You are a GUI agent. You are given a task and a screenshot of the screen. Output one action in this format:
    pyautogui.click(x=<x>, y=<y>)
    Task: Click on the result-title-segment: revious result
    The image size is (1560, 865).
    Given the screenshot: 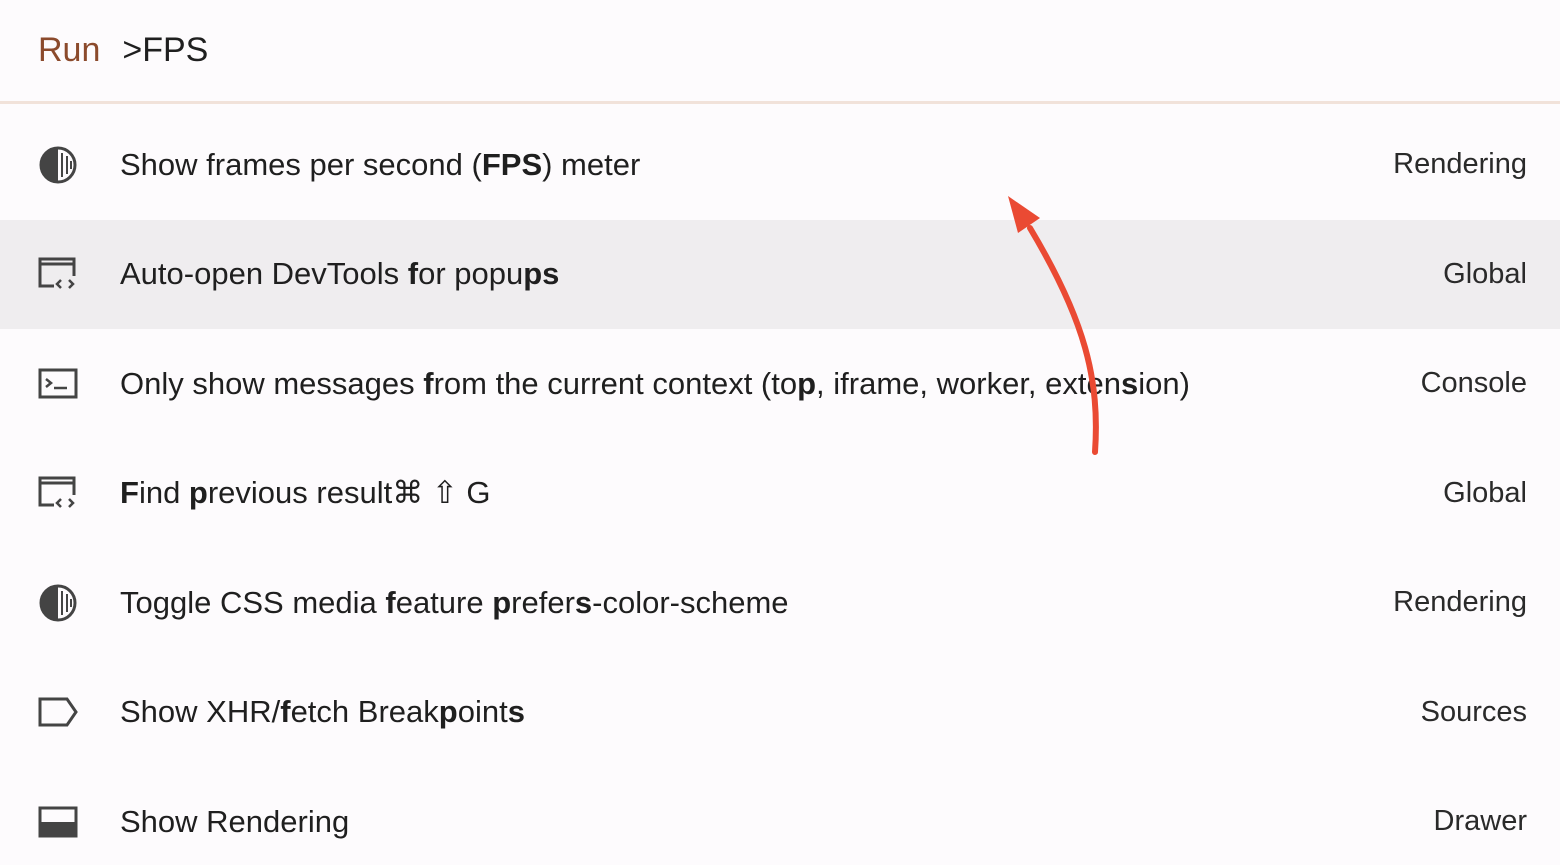 What is the action you would take?
    pyautogui.click(x=300, y=493)
    